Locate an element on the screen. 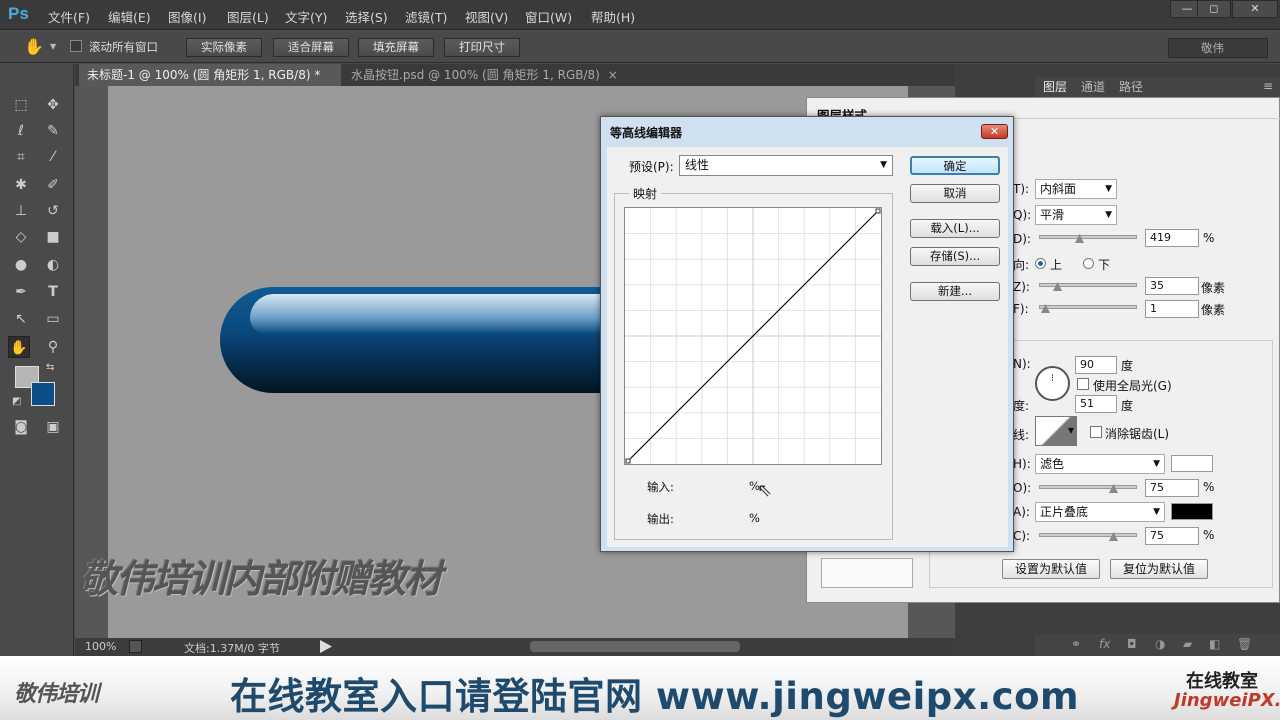 This screenshot has height=720, width=1280. fill-screen-button: 填充屏幕 is located at coordinates (396, 47).